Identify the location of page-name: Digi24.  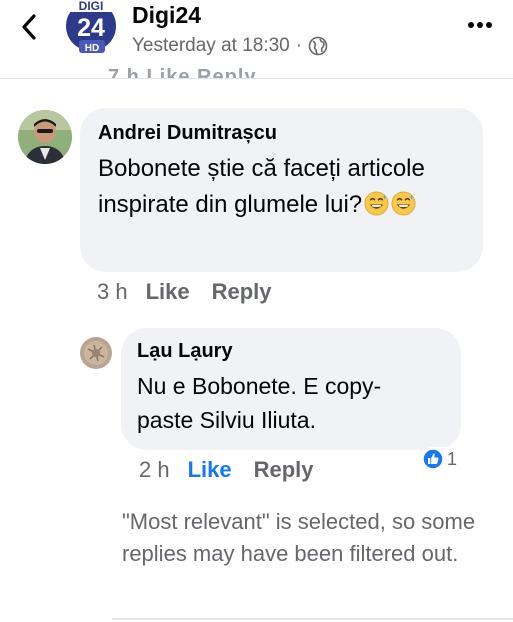
(166, 15).